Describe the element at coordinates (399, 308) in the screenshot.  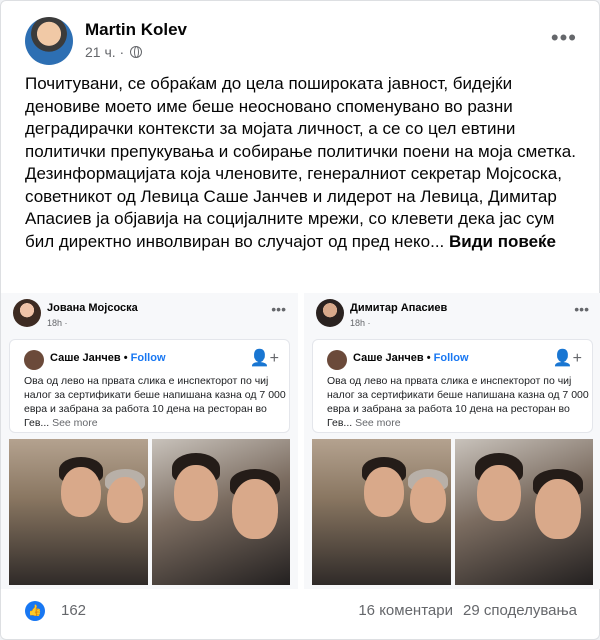
I see `embedded-author: Димитар Апасиев` at that location.